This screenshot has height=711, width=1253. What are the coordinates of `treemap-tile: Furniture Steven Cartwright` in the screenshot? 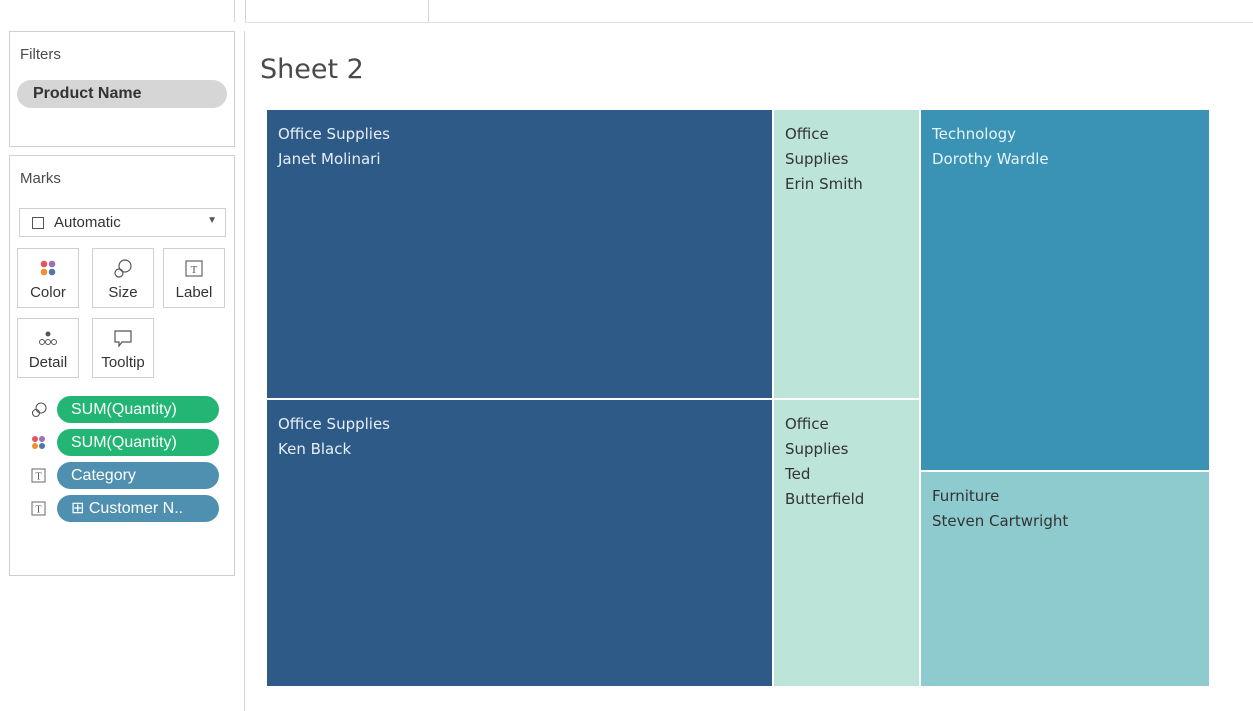 It's located at (1065, 579).